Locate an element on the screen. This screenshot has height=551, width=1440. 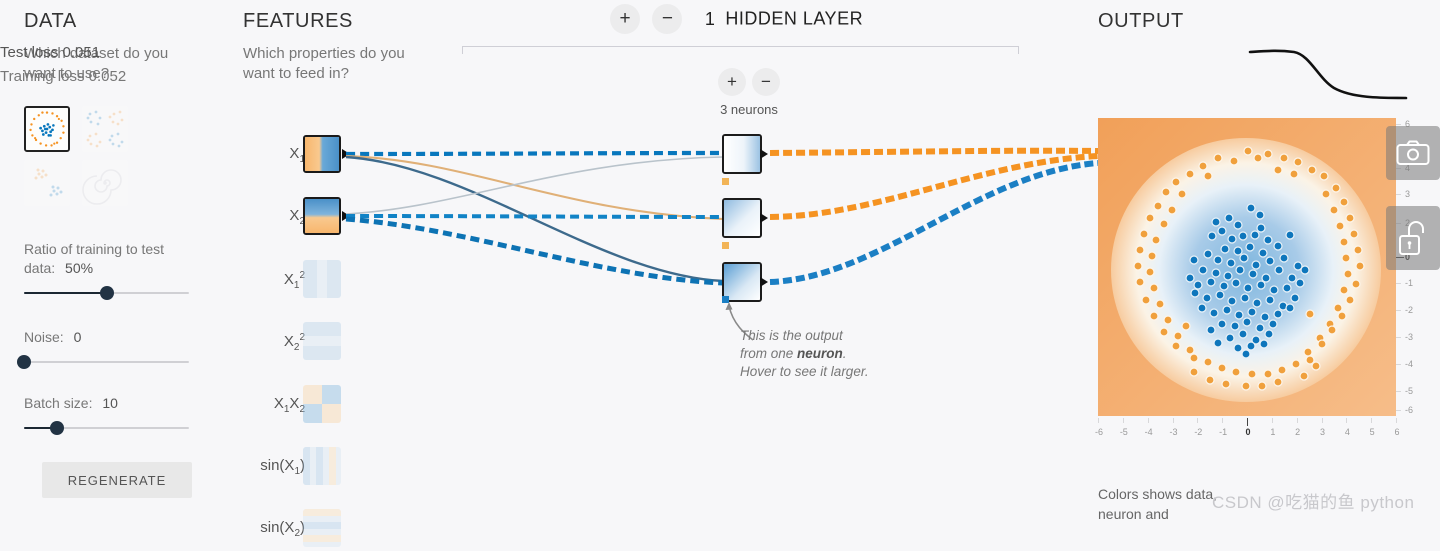
link-x2-h2 is located at coordinates (534, 216).